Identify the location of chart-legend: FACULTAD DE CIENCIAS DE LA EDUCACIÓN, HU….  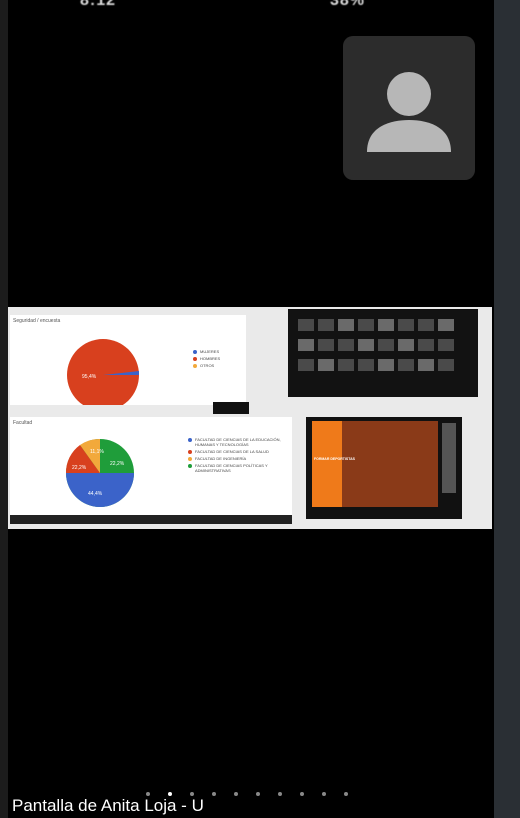
(238, 456).